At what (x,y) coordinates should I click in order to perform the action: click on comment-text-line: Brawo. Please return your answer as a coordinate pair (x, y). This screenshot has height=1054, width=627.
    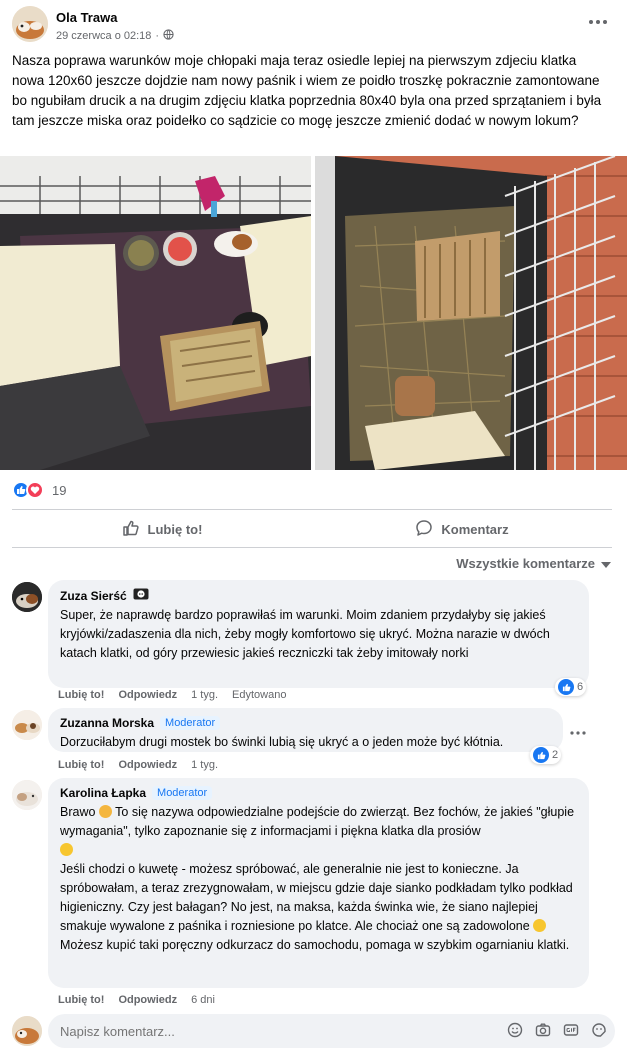
    Looking at the image, I should click on (78, 812).